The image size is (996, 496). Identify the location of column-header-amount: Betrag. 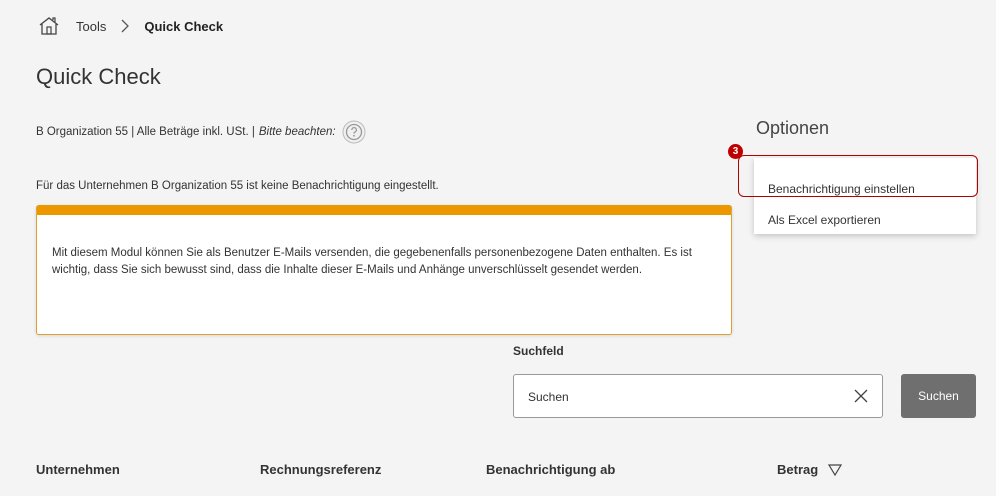
(810, 469).